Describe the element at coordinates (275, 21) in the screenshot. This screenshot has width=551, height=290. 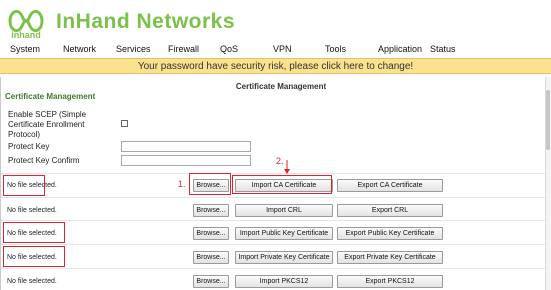
I see `header: inhand InHand Networks` at that location.